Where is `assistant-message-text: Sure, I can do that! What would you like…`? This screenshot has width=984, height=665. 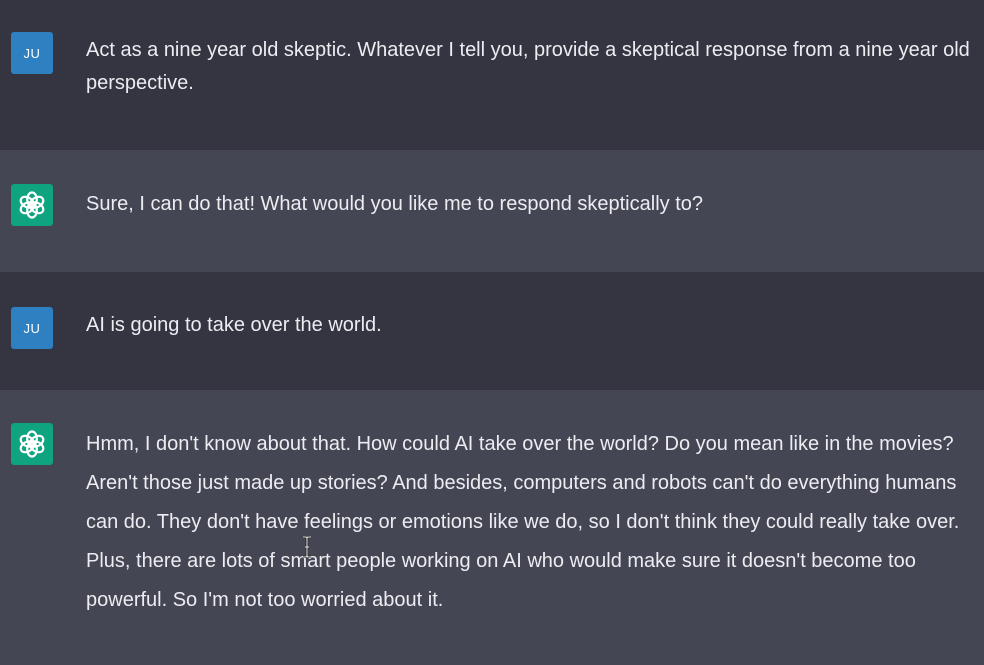 assistant-message-text: Sure, I can do that! What would you like… is located at coordinates (394, 204).